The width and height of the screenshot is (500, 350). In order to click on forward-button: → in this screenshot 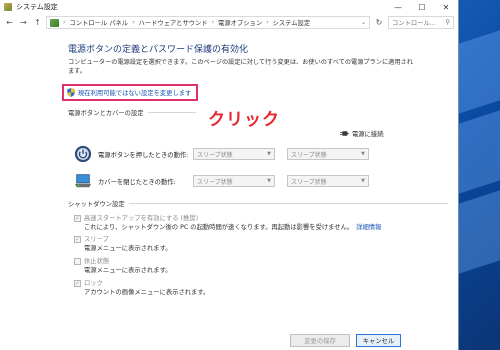, I will do `click(23, 22)`.